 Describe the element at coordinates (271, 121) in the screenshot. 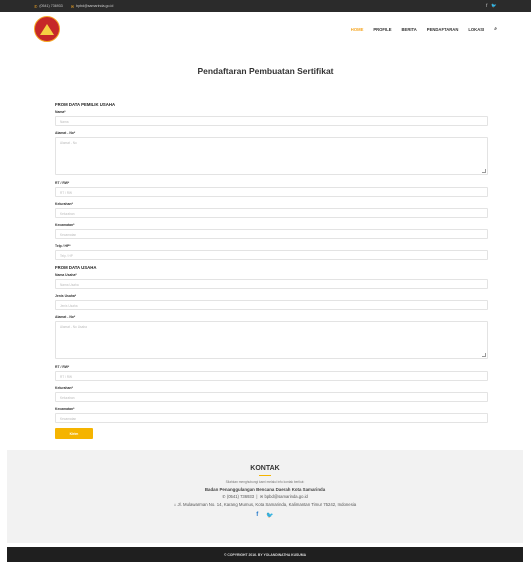

I see `owner-nama-input: Nama` at that location.